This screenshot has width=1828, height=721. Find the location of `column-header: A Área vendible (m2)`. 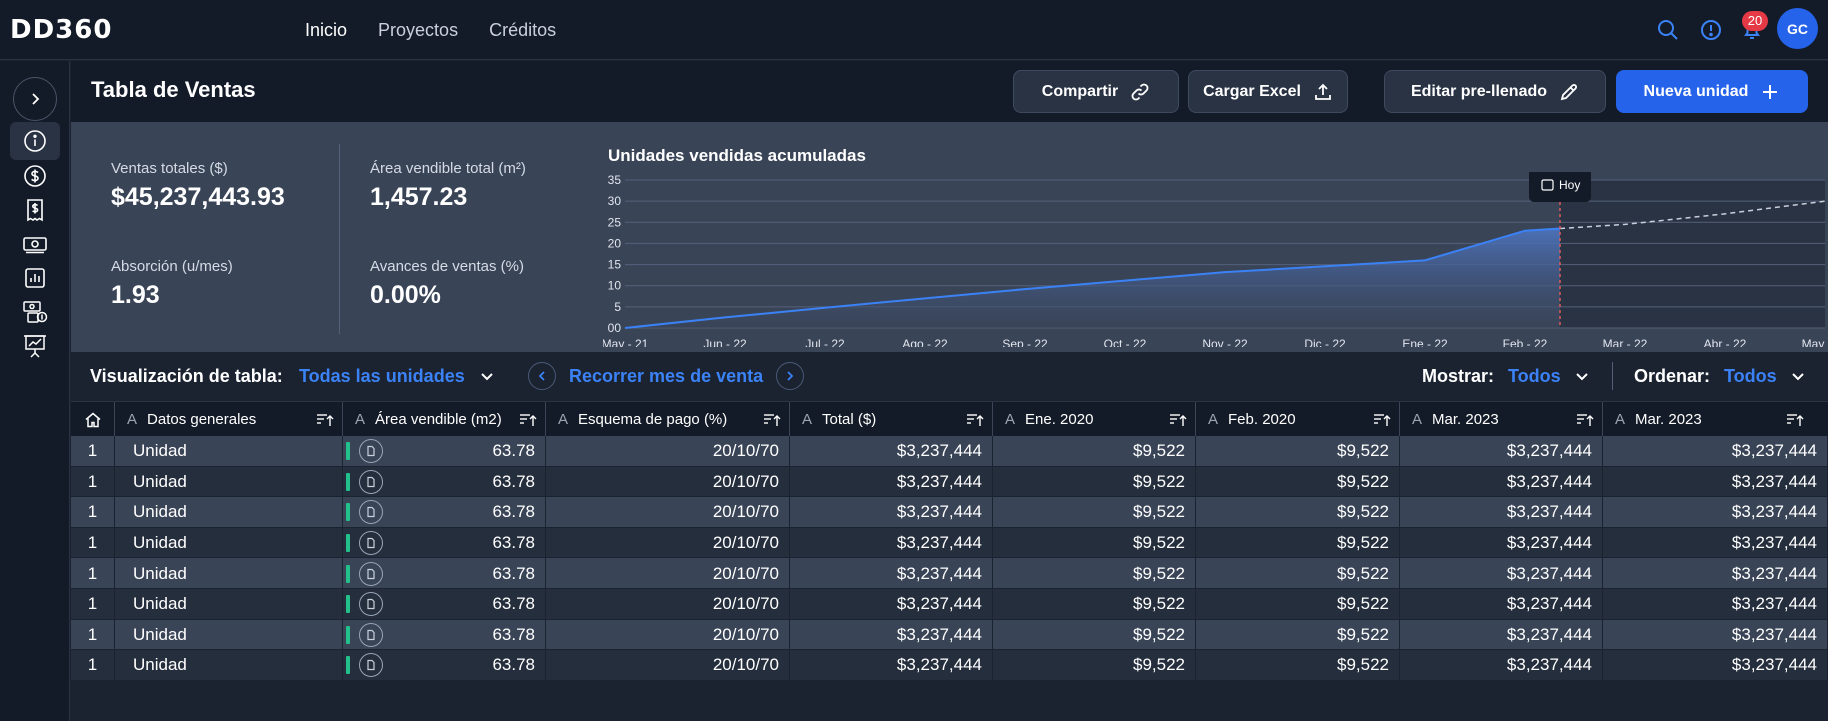

column-header: A Área vendible (m2) is located at coordinates (444, 419).